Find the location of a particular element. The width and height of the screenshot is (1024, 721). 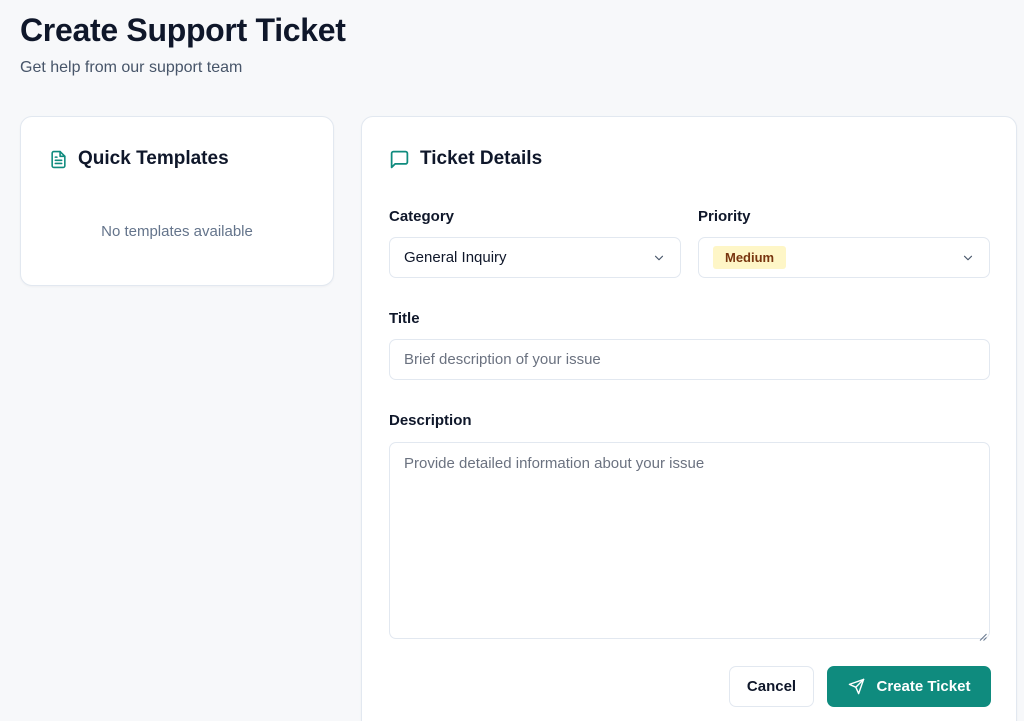

title-input is located at coordinates (689, 359).